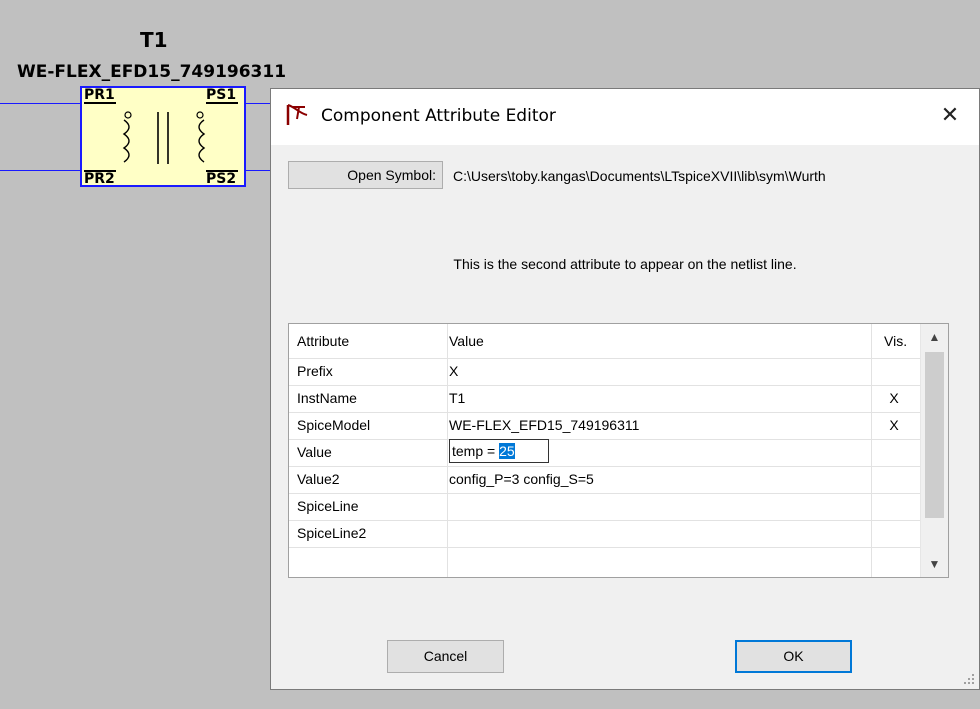  What do you see at coordinates (476, 451) in the screenshot?
I see `value-edit-prefix: temp =` at bounding box center [476, 451].